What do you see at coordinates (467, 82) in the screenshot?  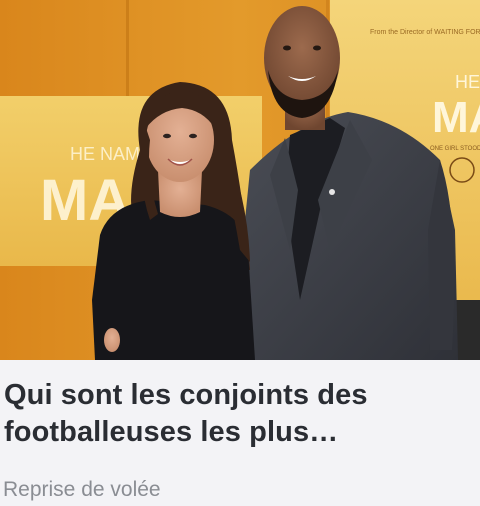 I see `svg-text: HE NA` at bounding box center [467, 82].